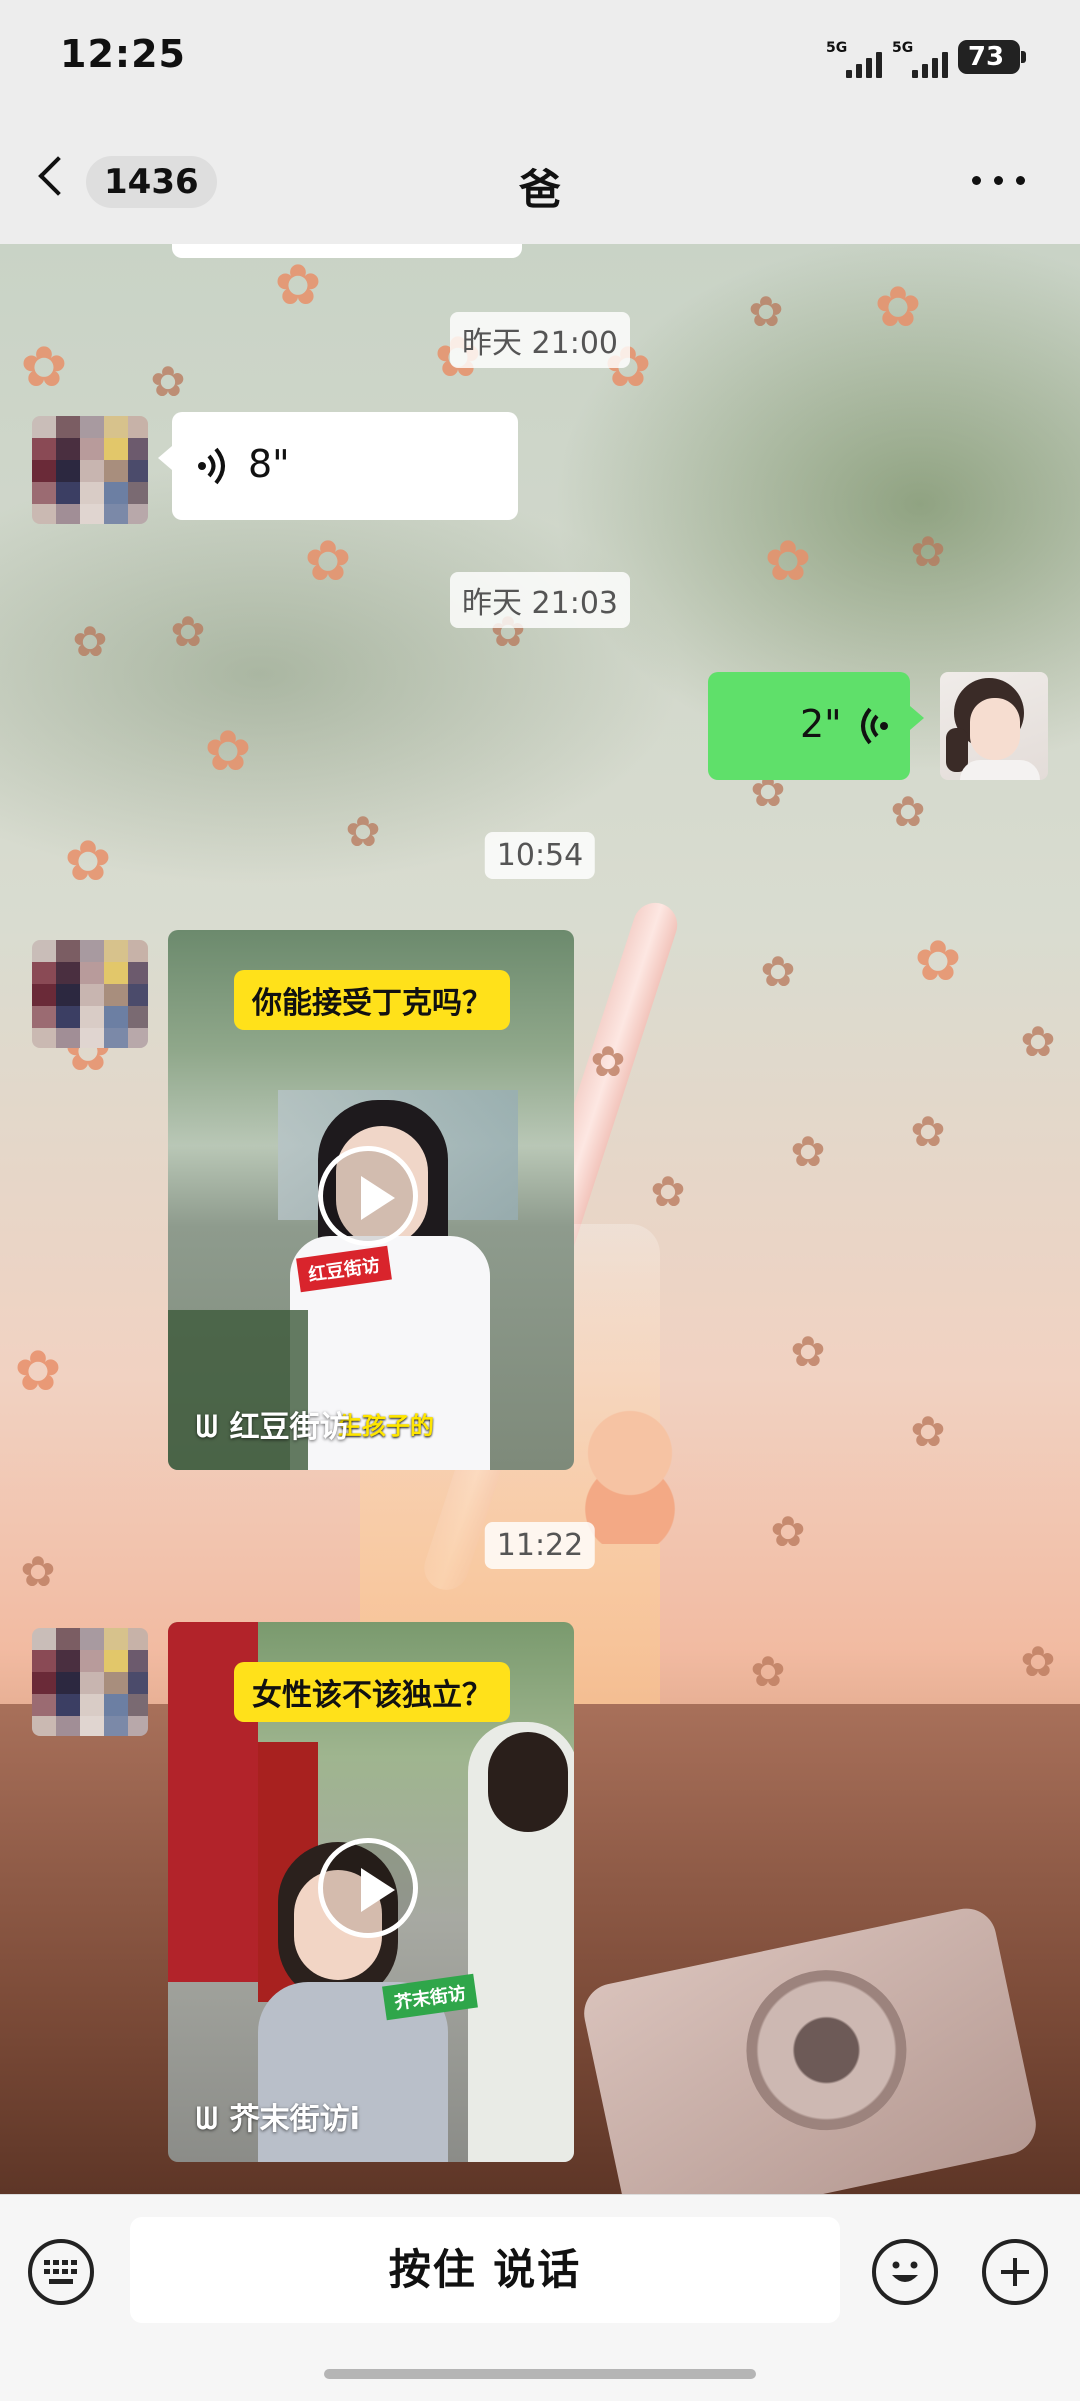 This screenshot has width=1080, height=2401. I want to click on own-avatar, so click(994, 726).